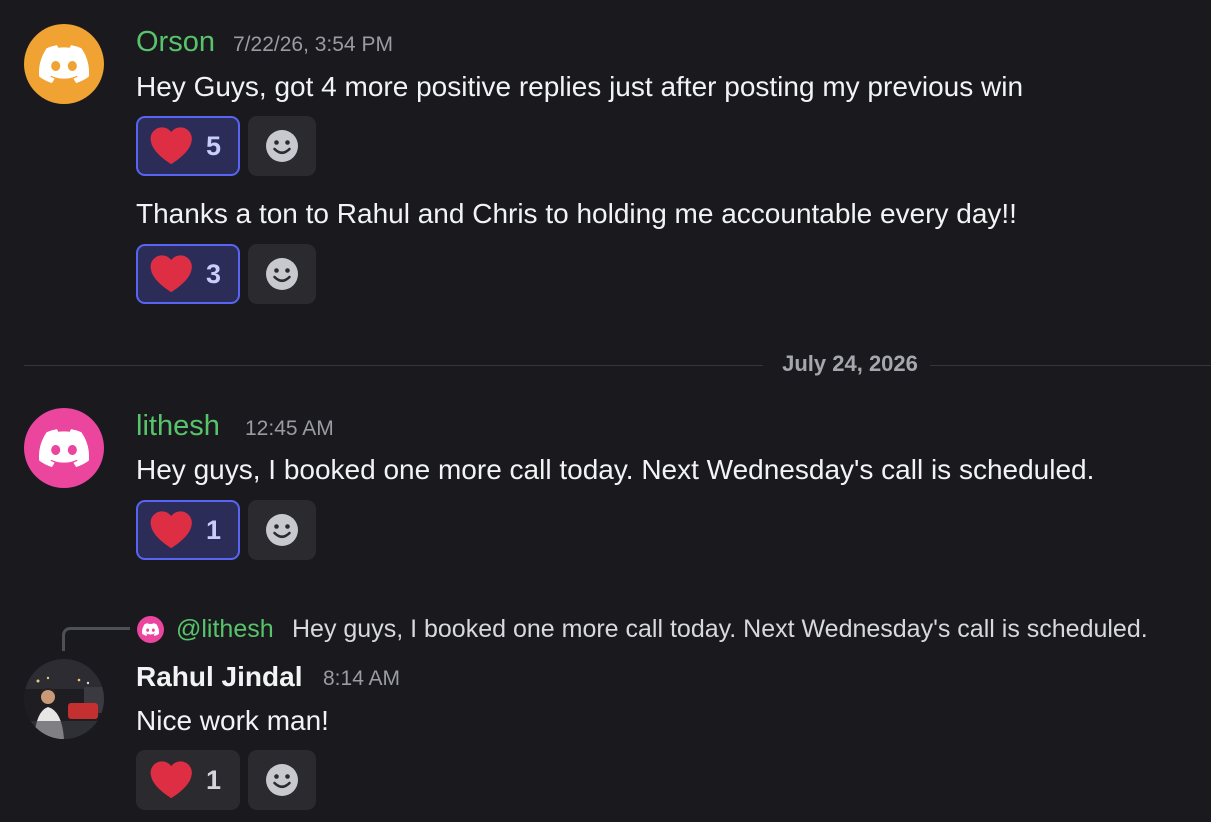 The width and height of the screenshot is (1211, 822). I want to click on message-timestamp: 7/22/26, 3:54 PM, so click(313, 45).